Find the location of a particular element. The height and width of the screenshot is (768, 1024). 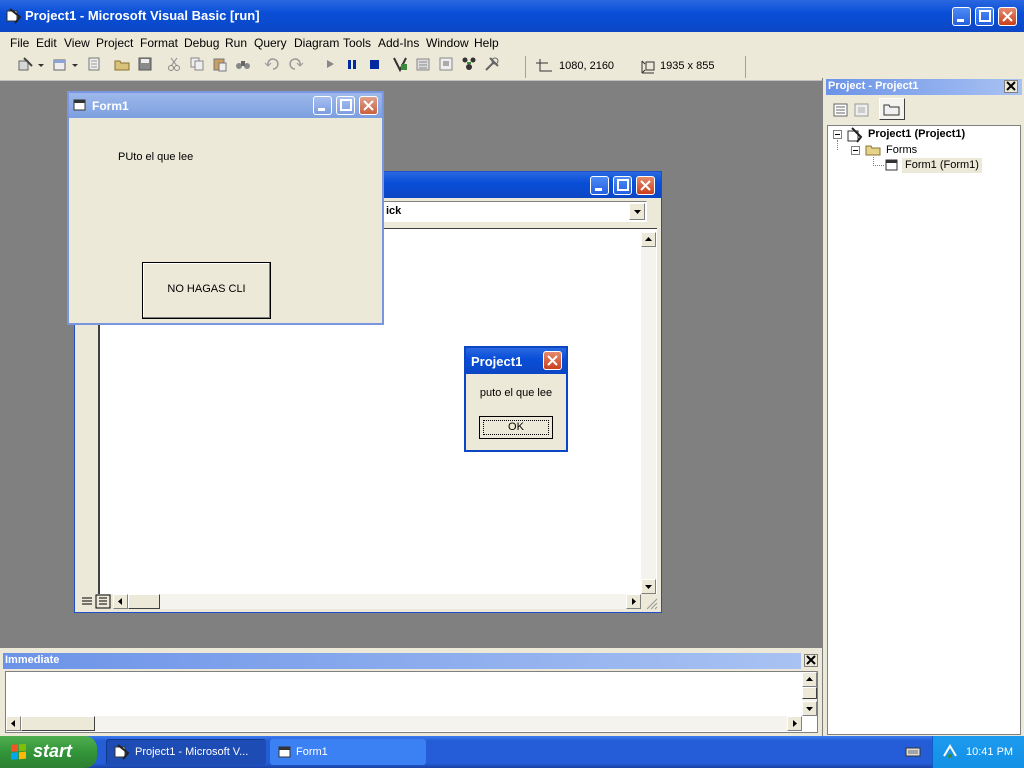

code-maximize-button is located at coordinates (622, 185).